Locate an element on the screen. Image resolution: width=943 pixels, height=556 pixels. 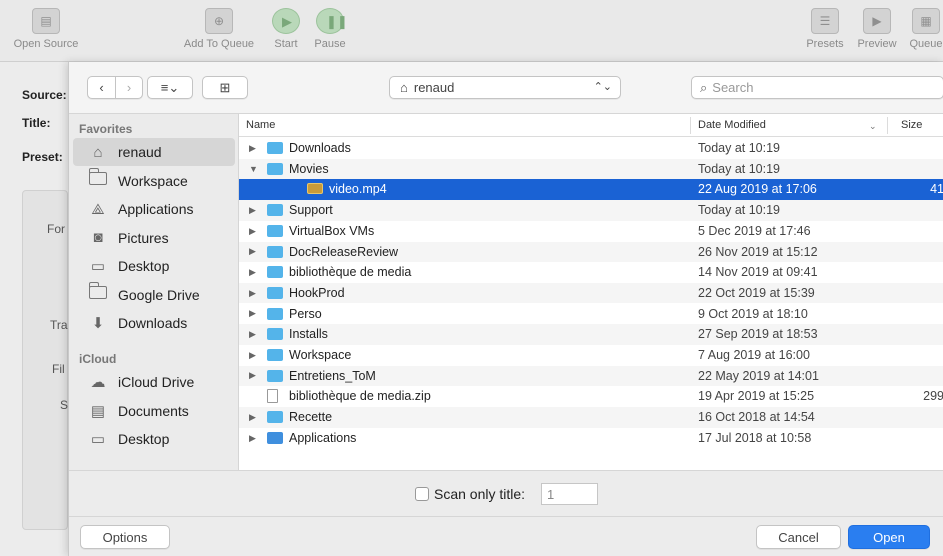
sidebar-item-pictures: ◙ Pictures is located at coordinates (154, 238).